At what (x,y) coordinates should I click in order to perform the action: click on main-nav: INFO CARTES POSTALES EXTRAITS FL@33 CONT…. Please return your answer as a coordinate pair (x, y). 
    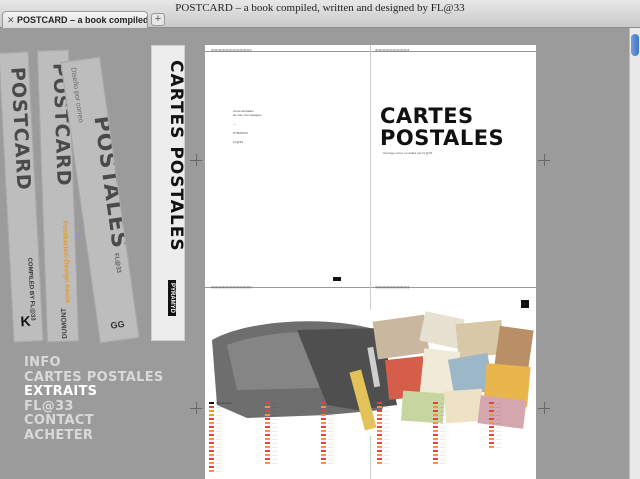
    Looking at the image, I should click on (94, 399).